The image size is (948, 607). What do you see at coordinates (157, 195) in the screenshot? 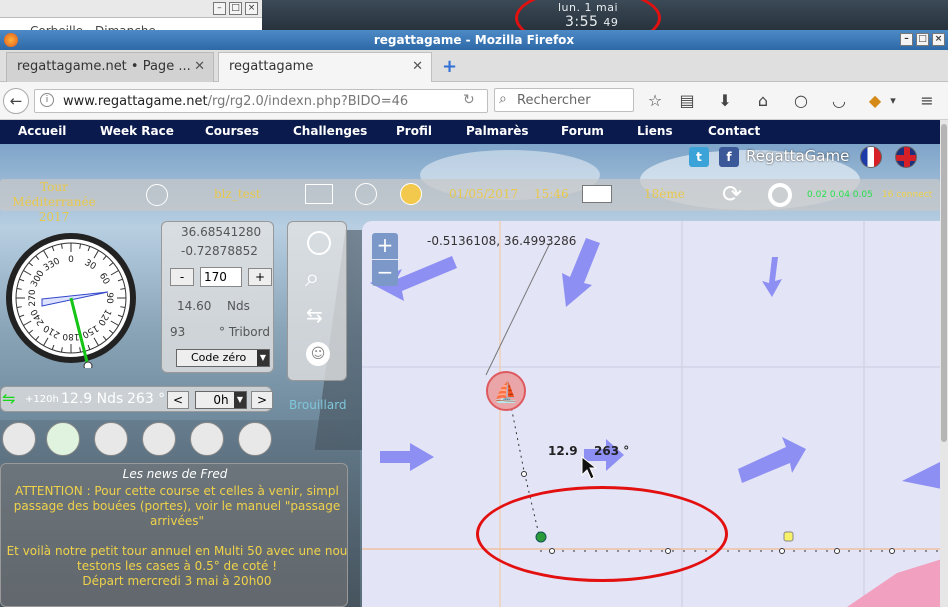
I see `globe-icon` at bounding box center [157, 195].